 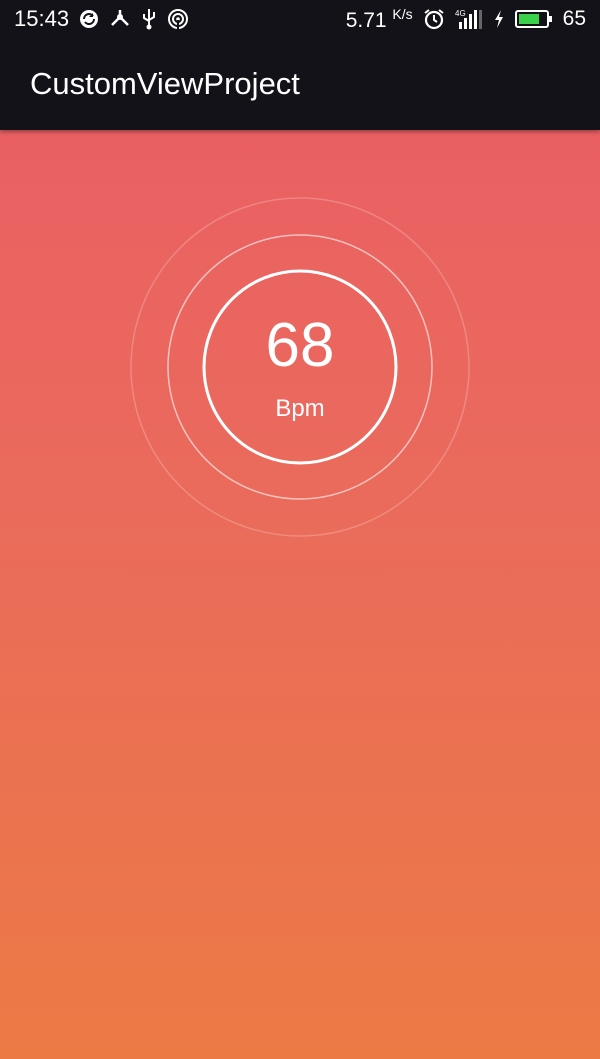 What do you see at coordinates (101, 19) in the screenshot?
I see `status-bar-left: 15:43` at bounding box center [101, 19].